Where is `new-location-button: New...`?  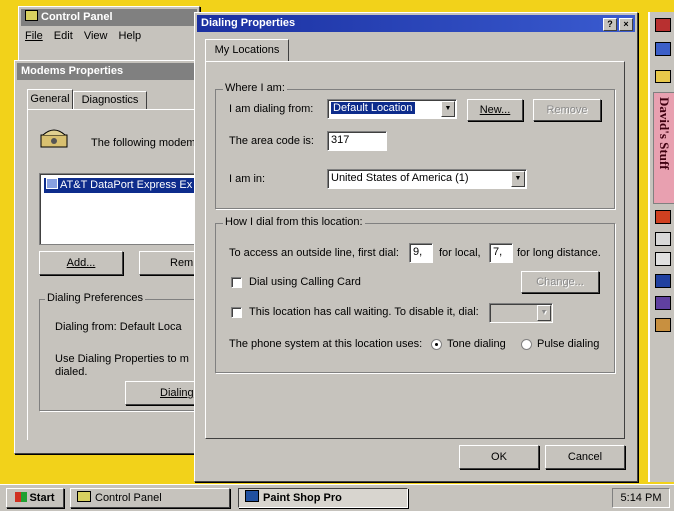
new-location-button: New... is located at coordinates (495, 110).